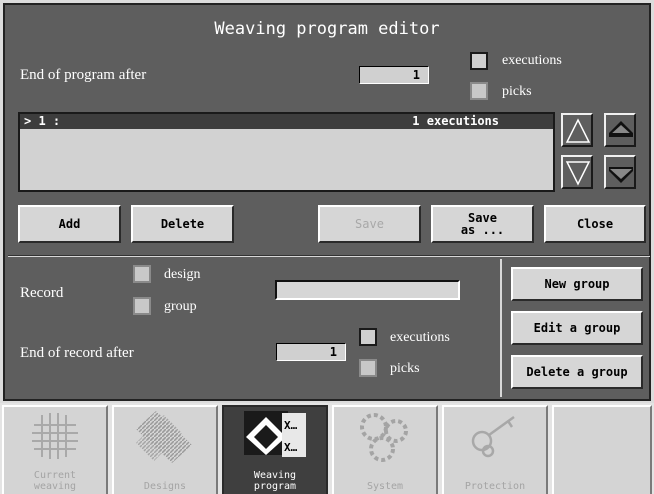 This screenshot has width=654, height=494. What do you see at coordinates (83, 75) in the screenshot?
I see `end-of-program-label: End of program after` at bounding box center [83, 75].